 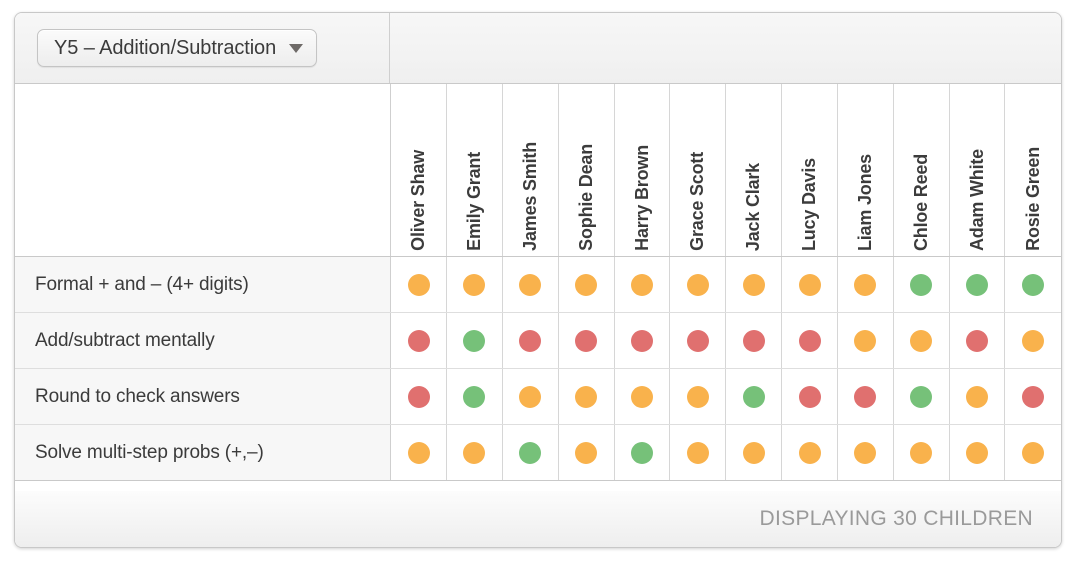 I want to click on child-header-cell: Harry Brown, so click(x=642, y=170).